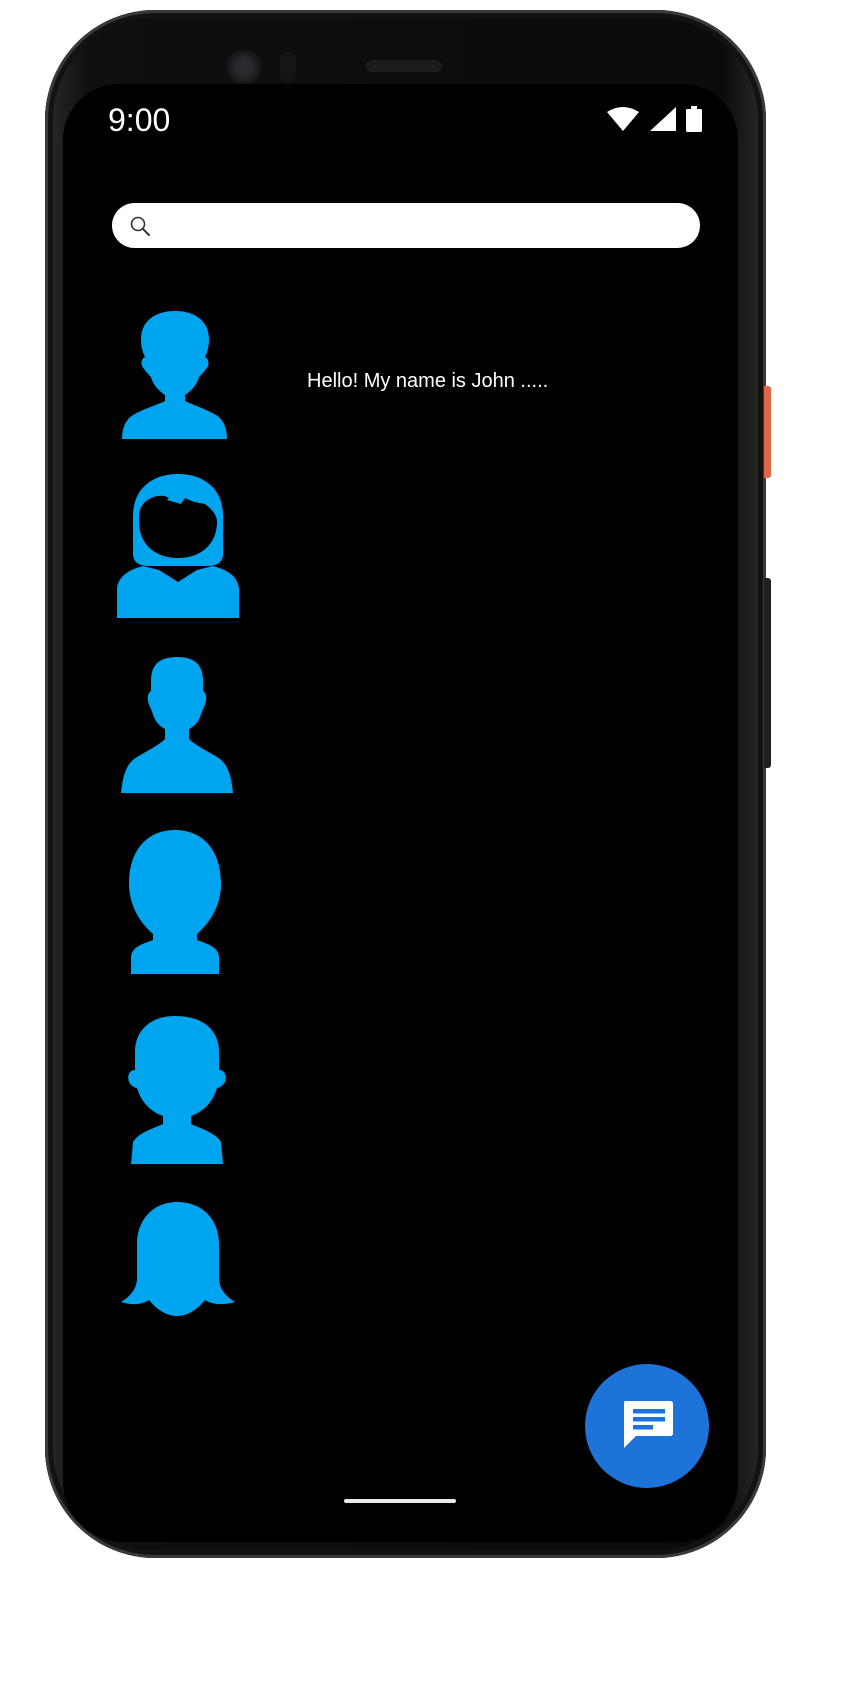 This screenshot has height=1681, width=841. What do you see at coordinates (694, 121) in the screenshot?
I see `battery-icon` at bounding box center [694, 121].